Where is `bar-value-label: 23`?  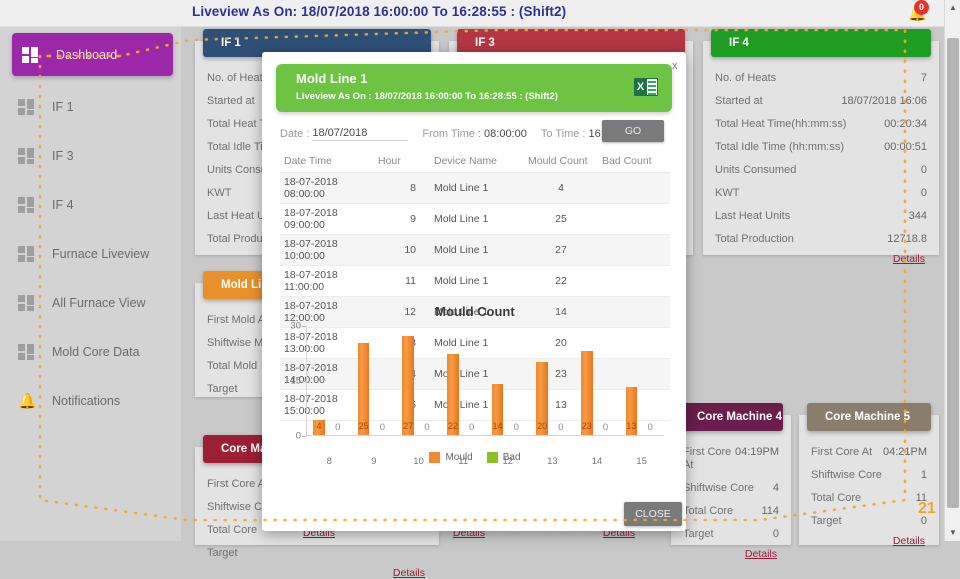 bar-value-label: 23 is located at coordinates (586, 426).